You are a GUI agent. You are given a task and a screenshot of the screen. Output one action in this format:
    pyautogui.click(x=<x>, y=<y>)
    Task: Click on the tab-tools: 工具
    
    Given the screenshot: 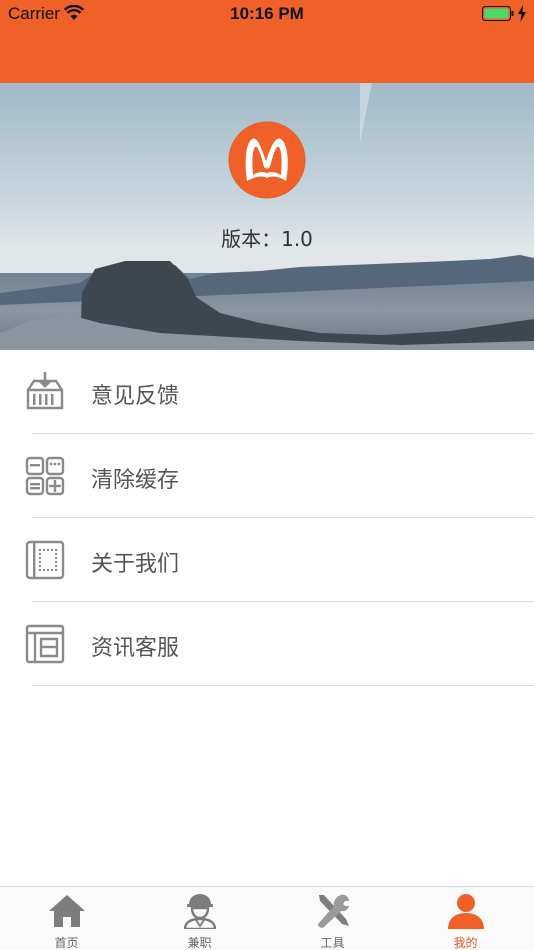 What is the action you would take?
    pyautogui.click(x=332, y=918)
    